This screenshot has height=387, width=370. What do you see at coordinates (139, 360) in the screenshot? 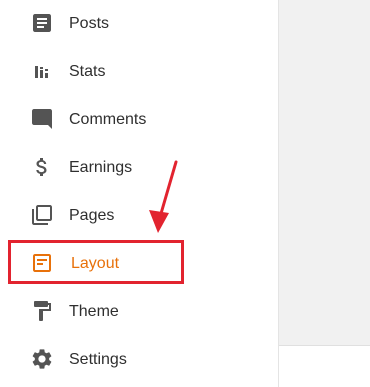
I see `sidebar-item-settings: Settings` at bounding box center [139, 360].